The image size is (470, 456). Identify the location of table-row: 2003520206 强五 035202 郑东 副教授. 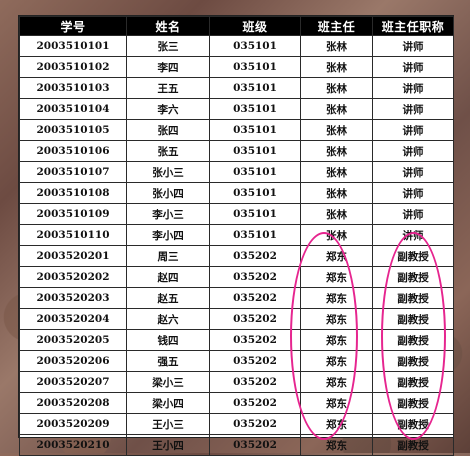
(236, 361).